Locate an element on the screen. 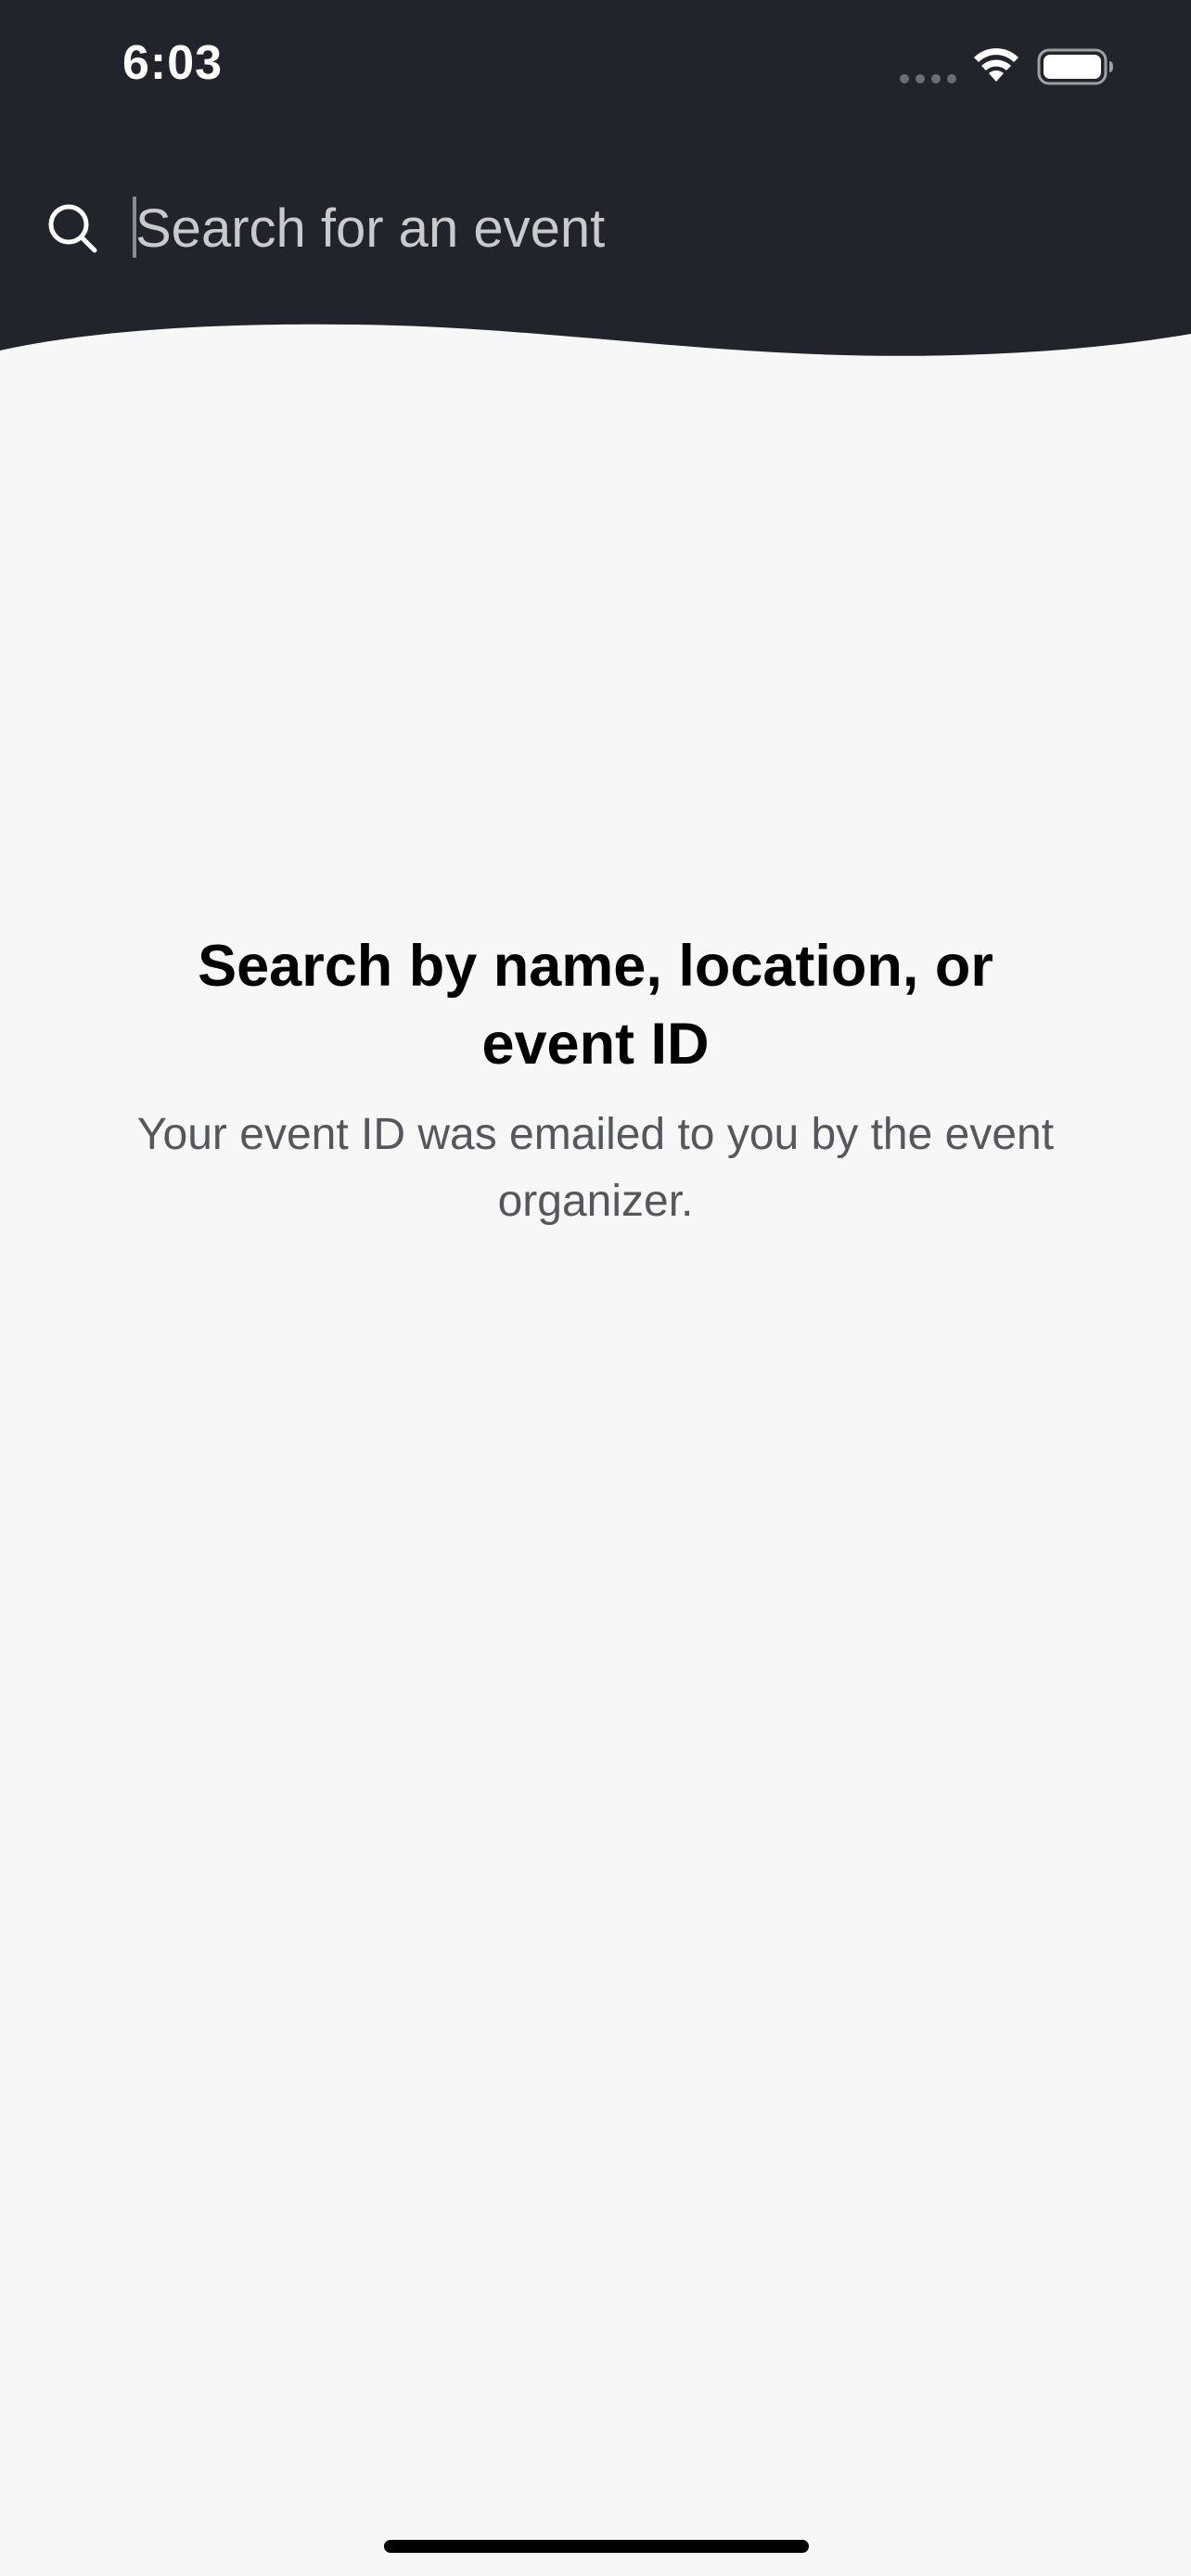 This screenshot has height=2576, width=1191. status-bar: 6:03 is located at coordinates (595, 69).